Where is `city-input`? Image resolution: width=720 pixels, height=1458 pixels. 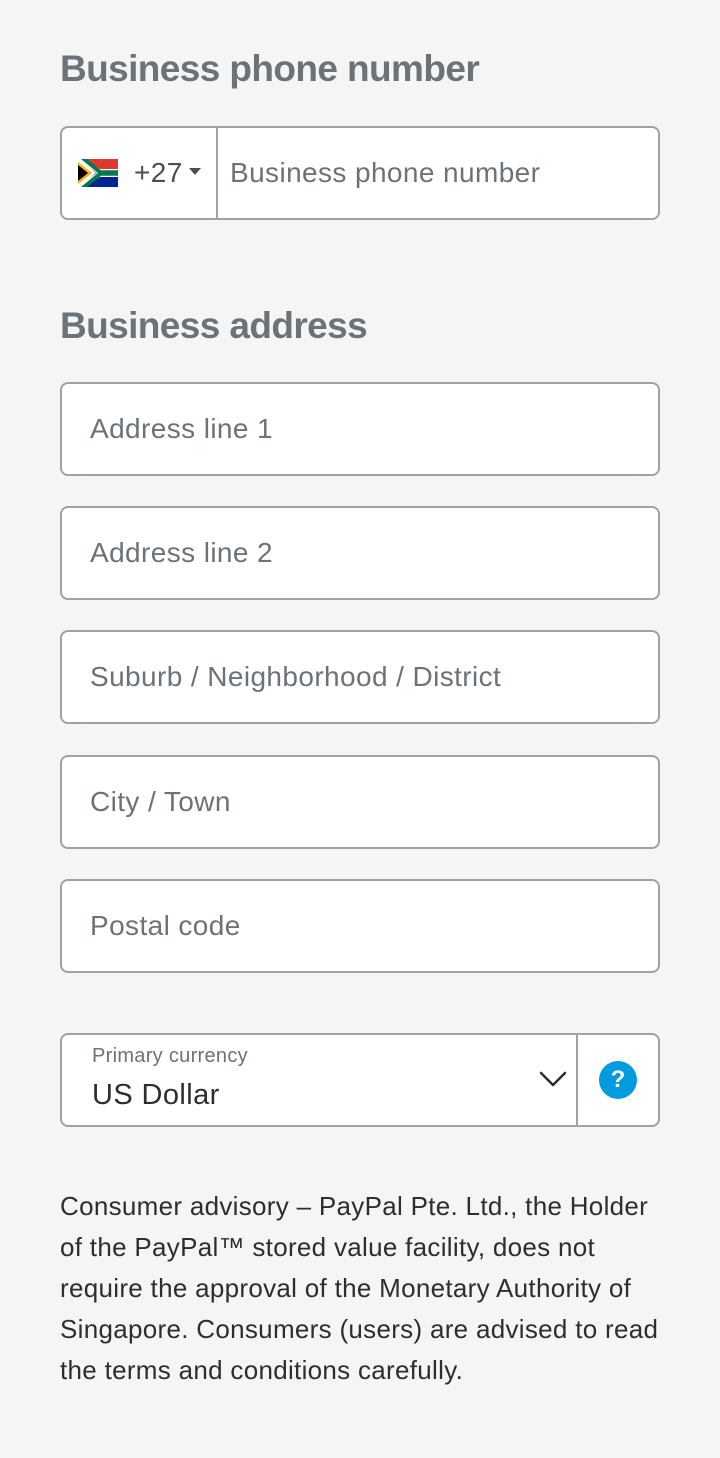 city-input is located at coordinates (360, 802).